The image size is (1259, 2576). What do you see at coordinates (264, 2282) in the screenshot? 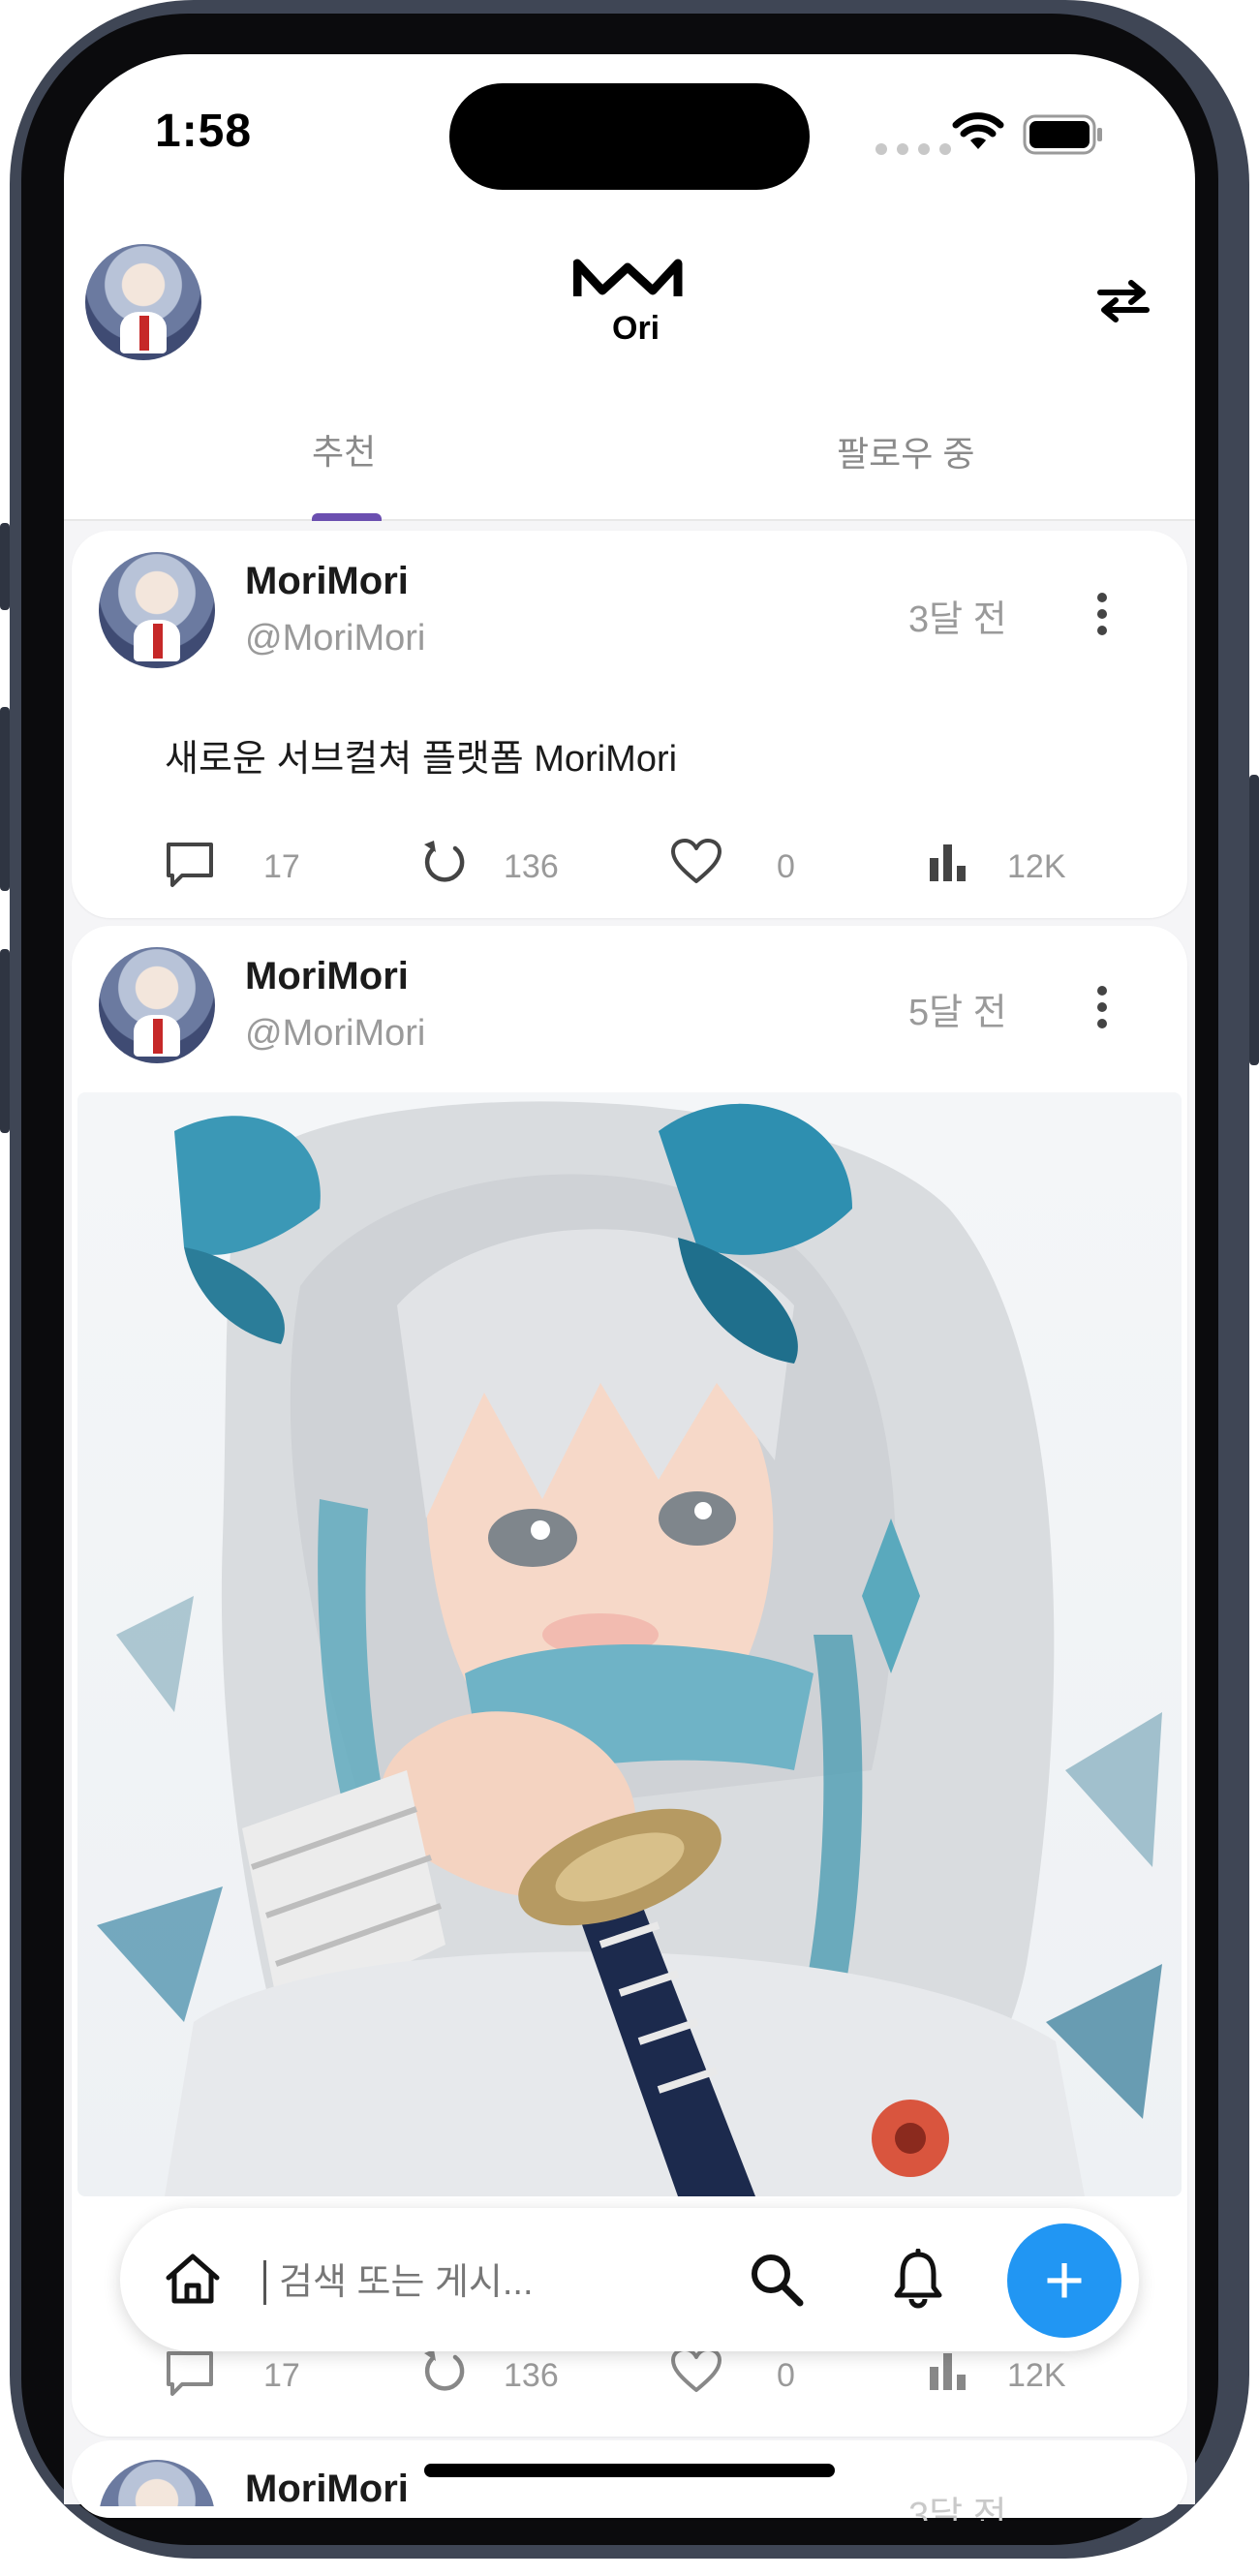
I see `text-cursor` at bounding box center [264, 2282].